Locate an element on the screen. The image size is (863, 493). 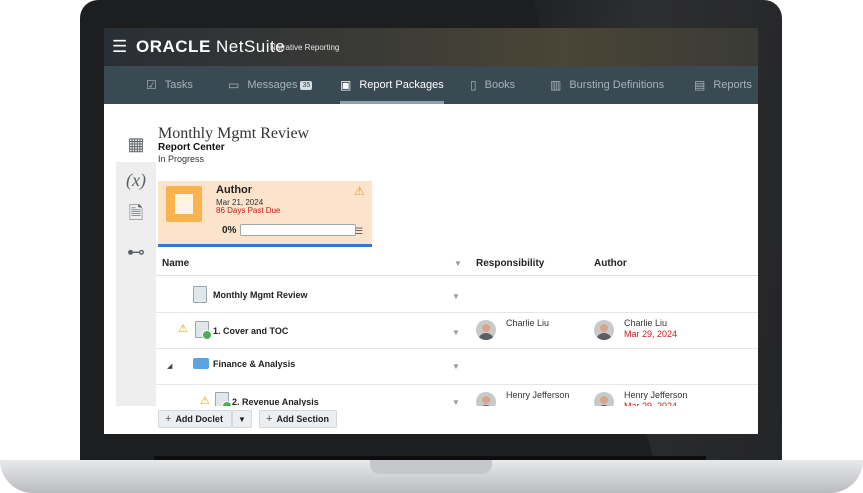
hierarchy-icon: ⊷ is located at coordinates (136, 252).